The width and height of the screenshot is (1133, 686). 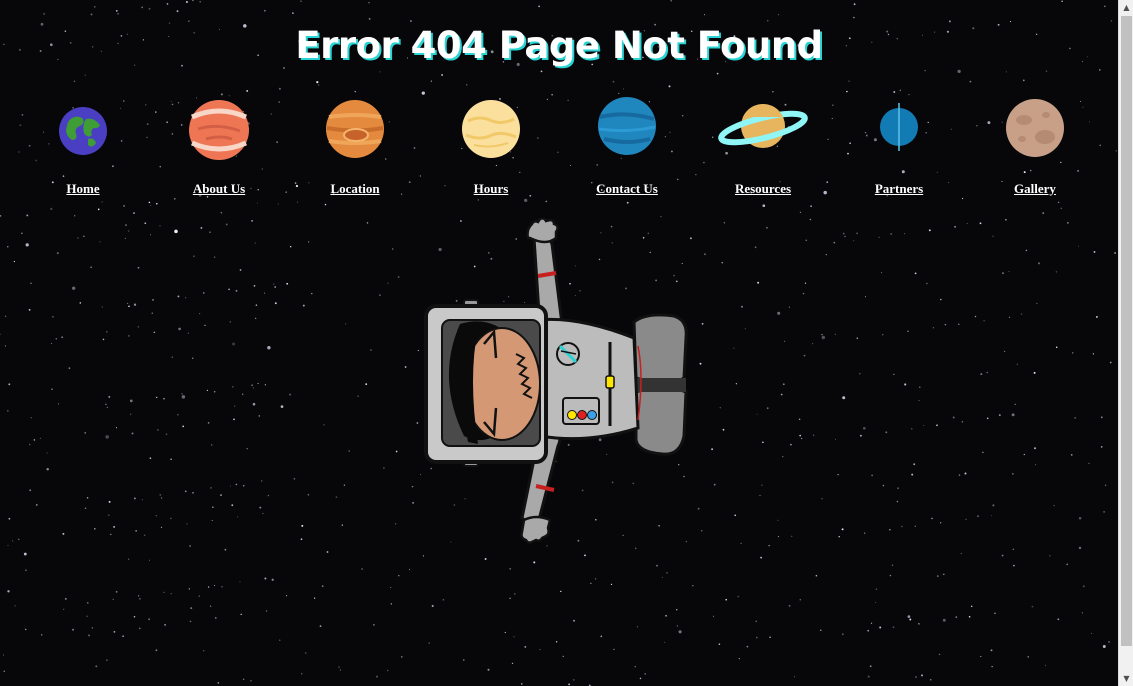 I want to click on nav-item-partners: Partners, so click(x=899, y=146).